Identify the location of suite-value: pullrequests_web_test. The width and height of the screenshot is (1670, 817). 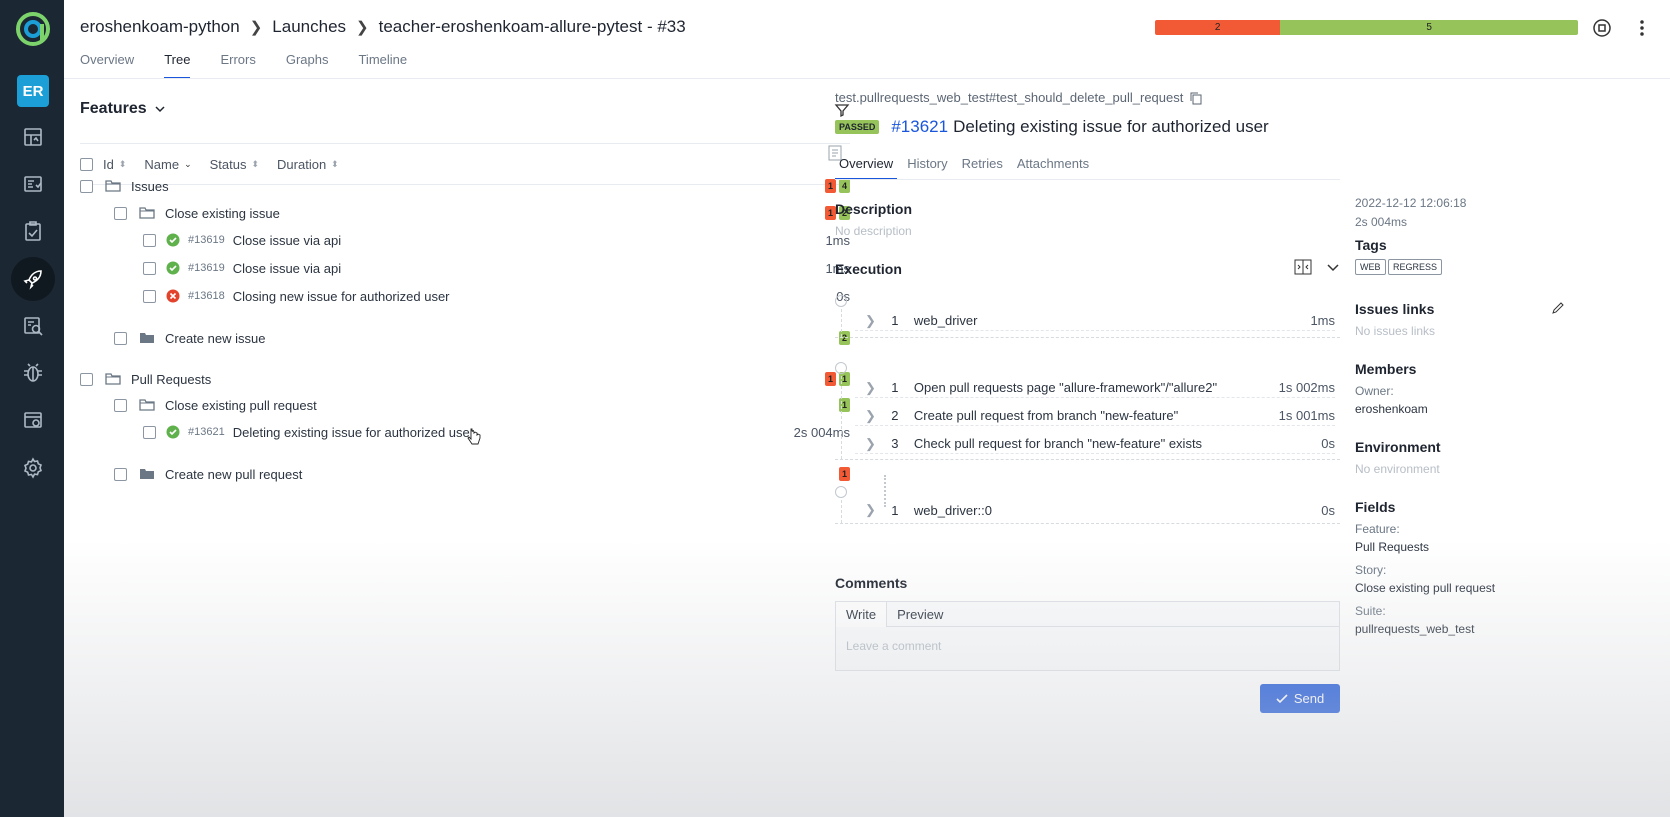
(1415, 629).